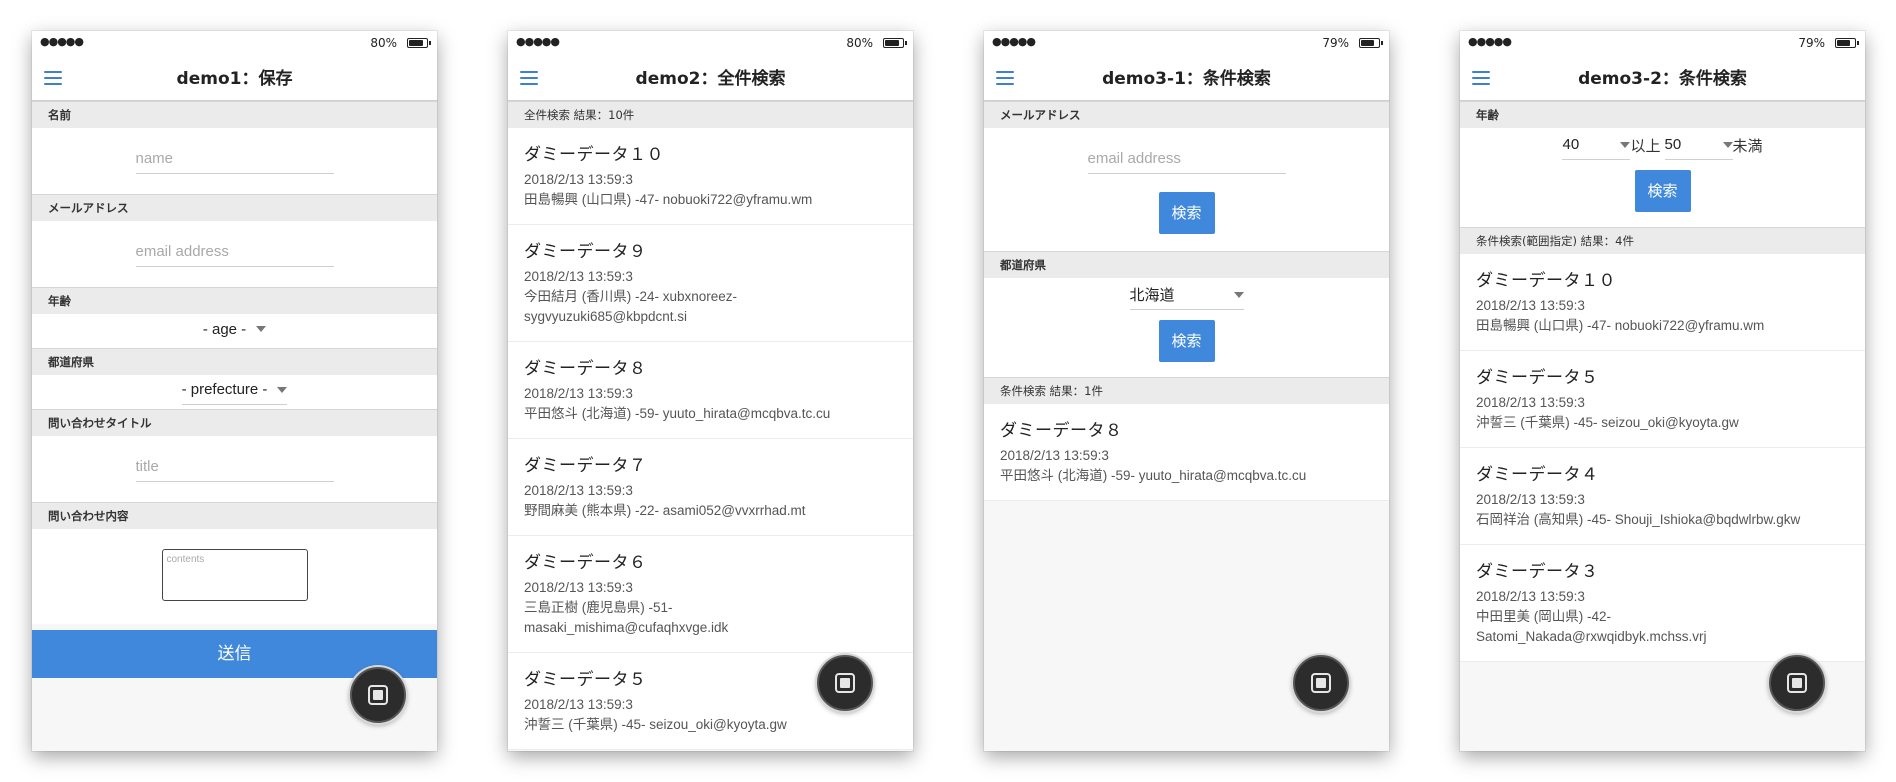  I want to click on email-section-label: メールアドレス, so click(234, 207).